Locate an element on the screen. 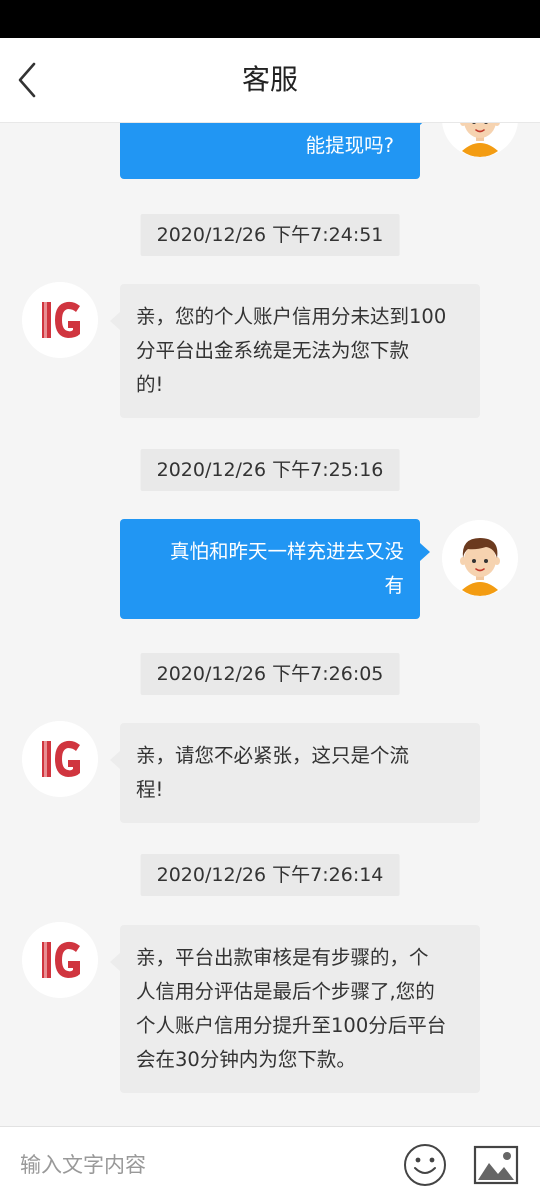 The width and height of the screenshot is (540, 1201). message-line: 人信用分评估是最后个步骤了,您的 is located at coordinates (285, 991).